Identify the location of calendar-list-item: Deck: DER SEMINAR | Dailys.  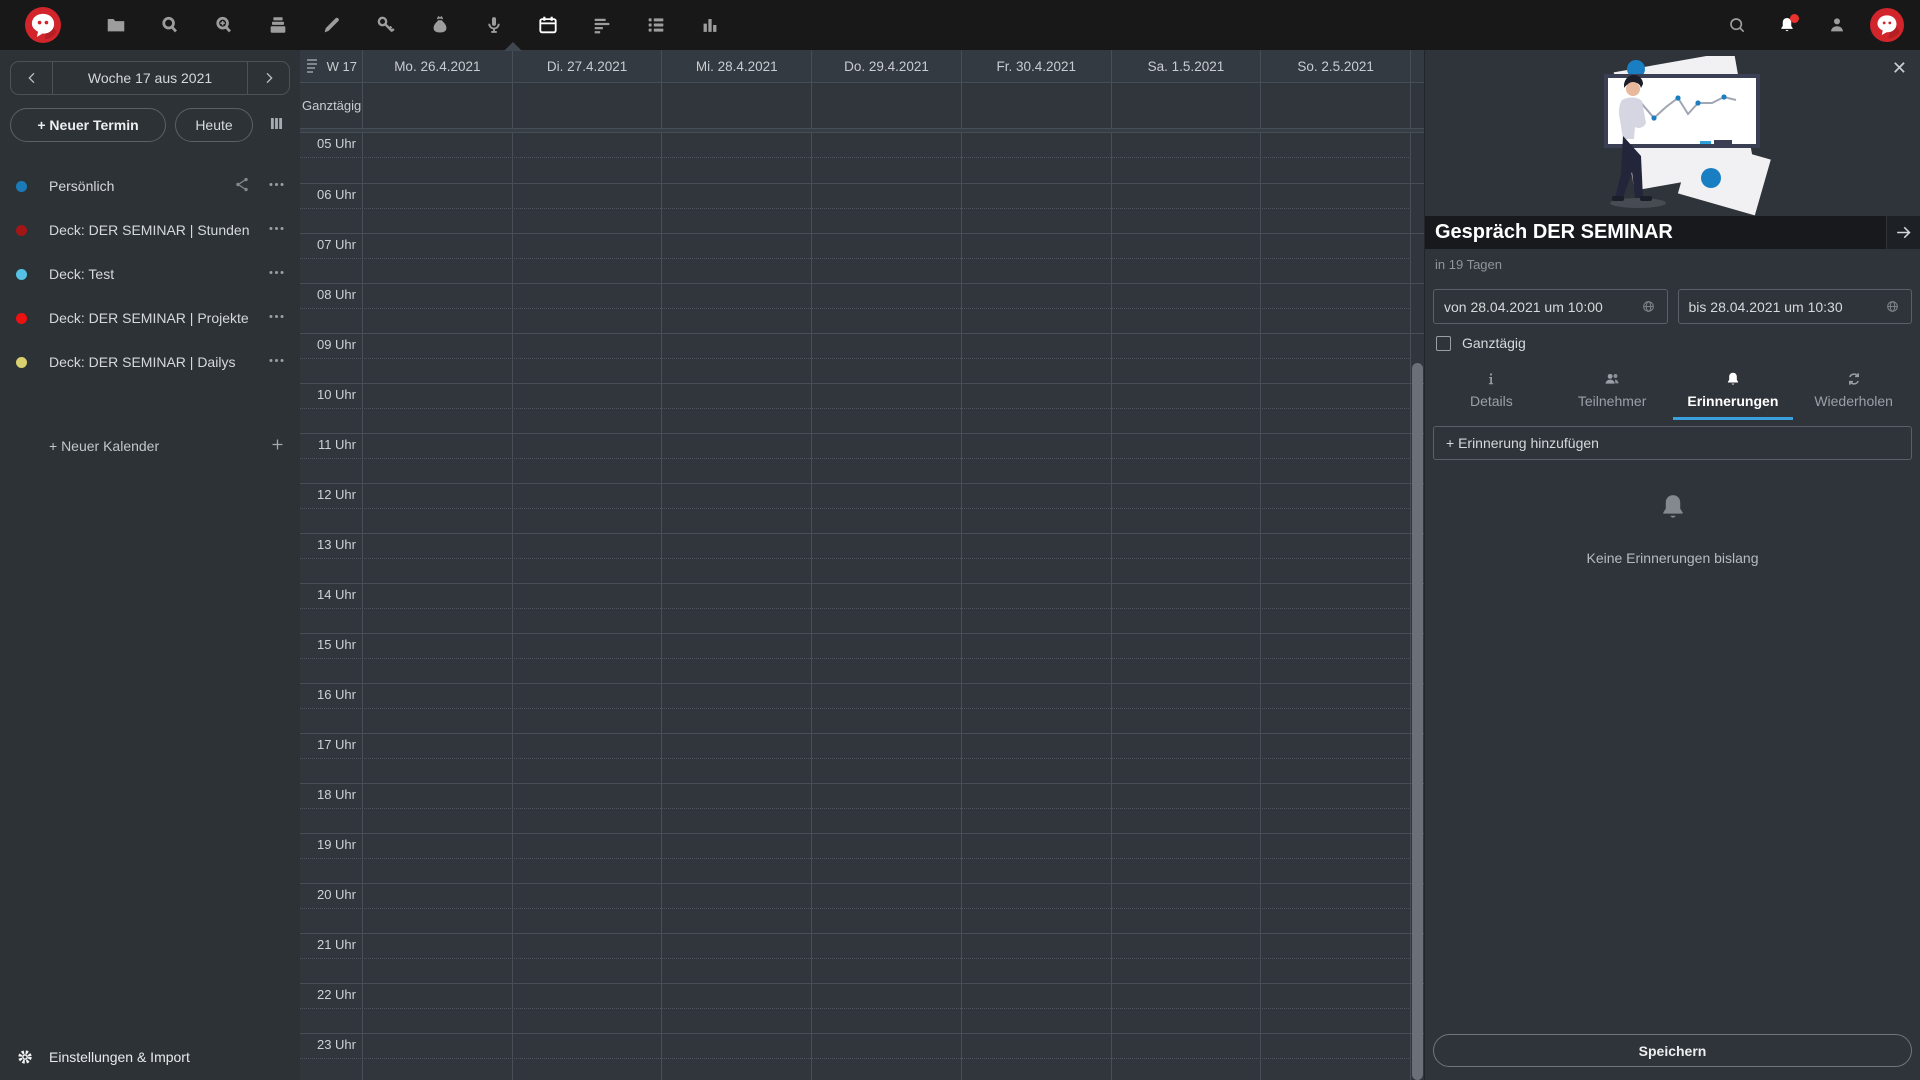
(150, 362).